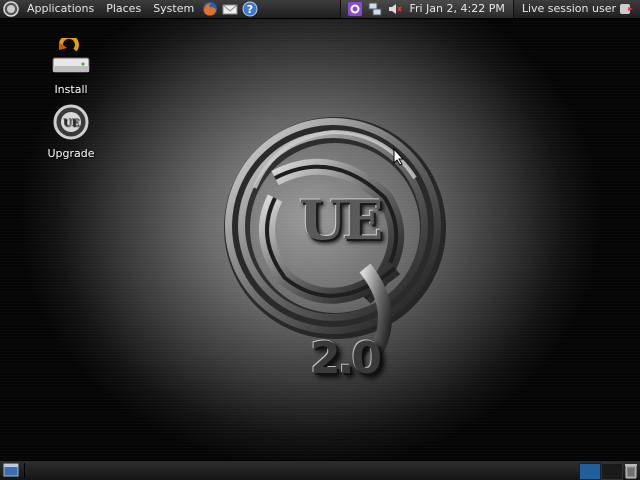 Image resolution: width=640 pixels, height=480 pixels. What do you see at coordinates (60, 9) in the screenshot?
I see `menu-applications: Applications` at bounding box center [60, 9].